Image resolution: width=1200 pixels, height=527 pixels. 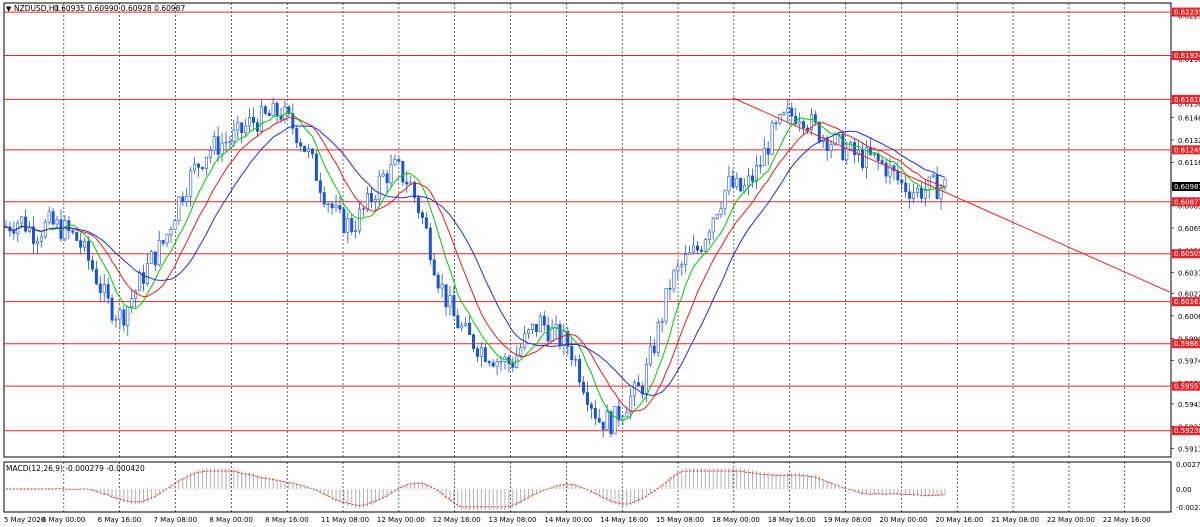 I want to click on x-tick-label: 19 May 08:00, so click(x=848, y=520).